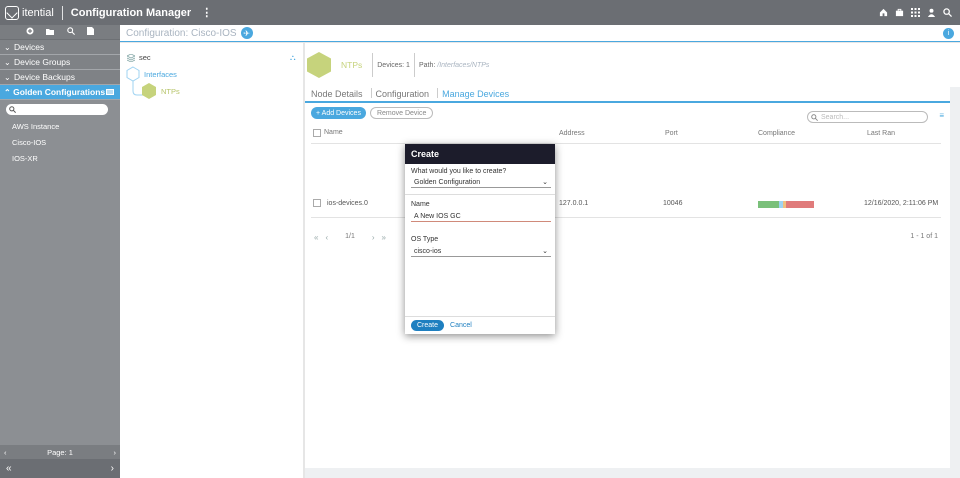 The width and height of the screenshot is (960, 478). Describe the element at coordinates (293, 58) in the screenshot. I see `tree-options-icon: ⛬` at that location.